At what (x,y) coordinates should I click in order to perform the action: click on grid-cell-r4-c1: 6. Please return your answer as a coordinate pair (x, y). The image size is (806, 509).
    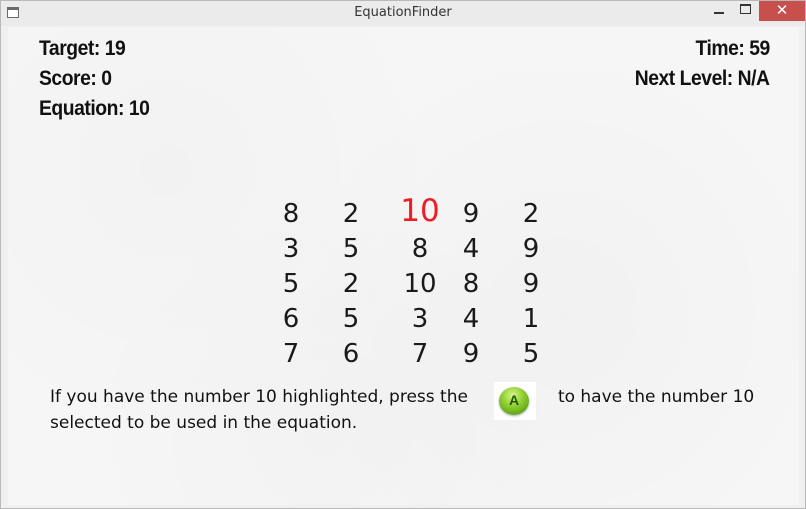
    Looking at the image, I should click on (291, 319).